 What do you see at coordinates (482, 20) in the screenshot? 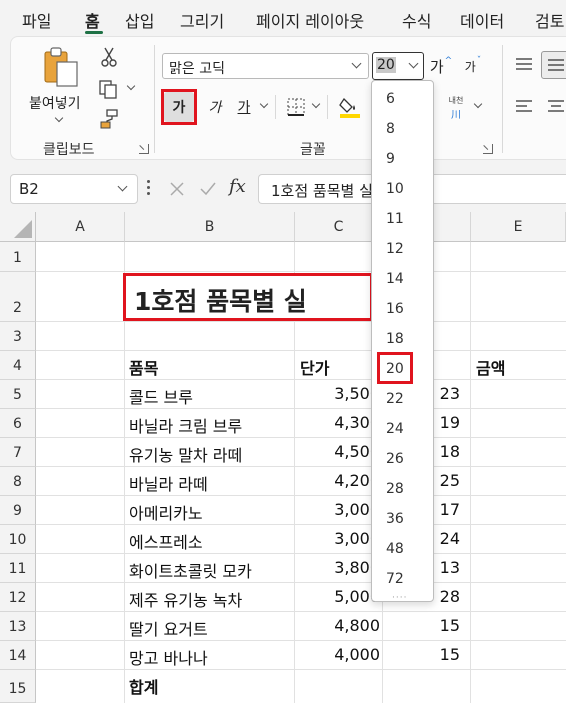
I see `tab-data: 데이터` at bounding box center [482, 20].